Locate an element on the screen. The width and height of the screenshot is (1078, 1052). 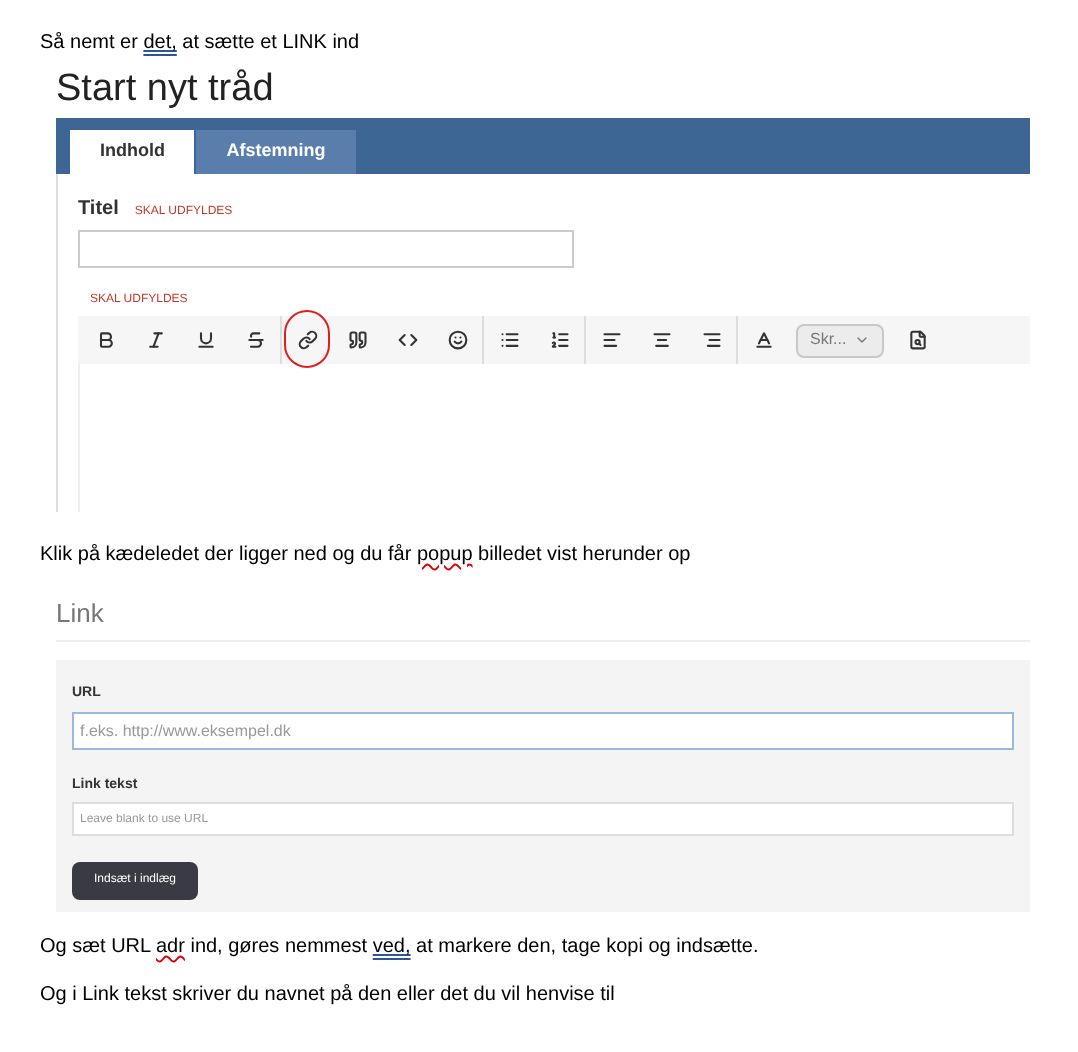
align-left-icon is located at coordinates (611, 340).